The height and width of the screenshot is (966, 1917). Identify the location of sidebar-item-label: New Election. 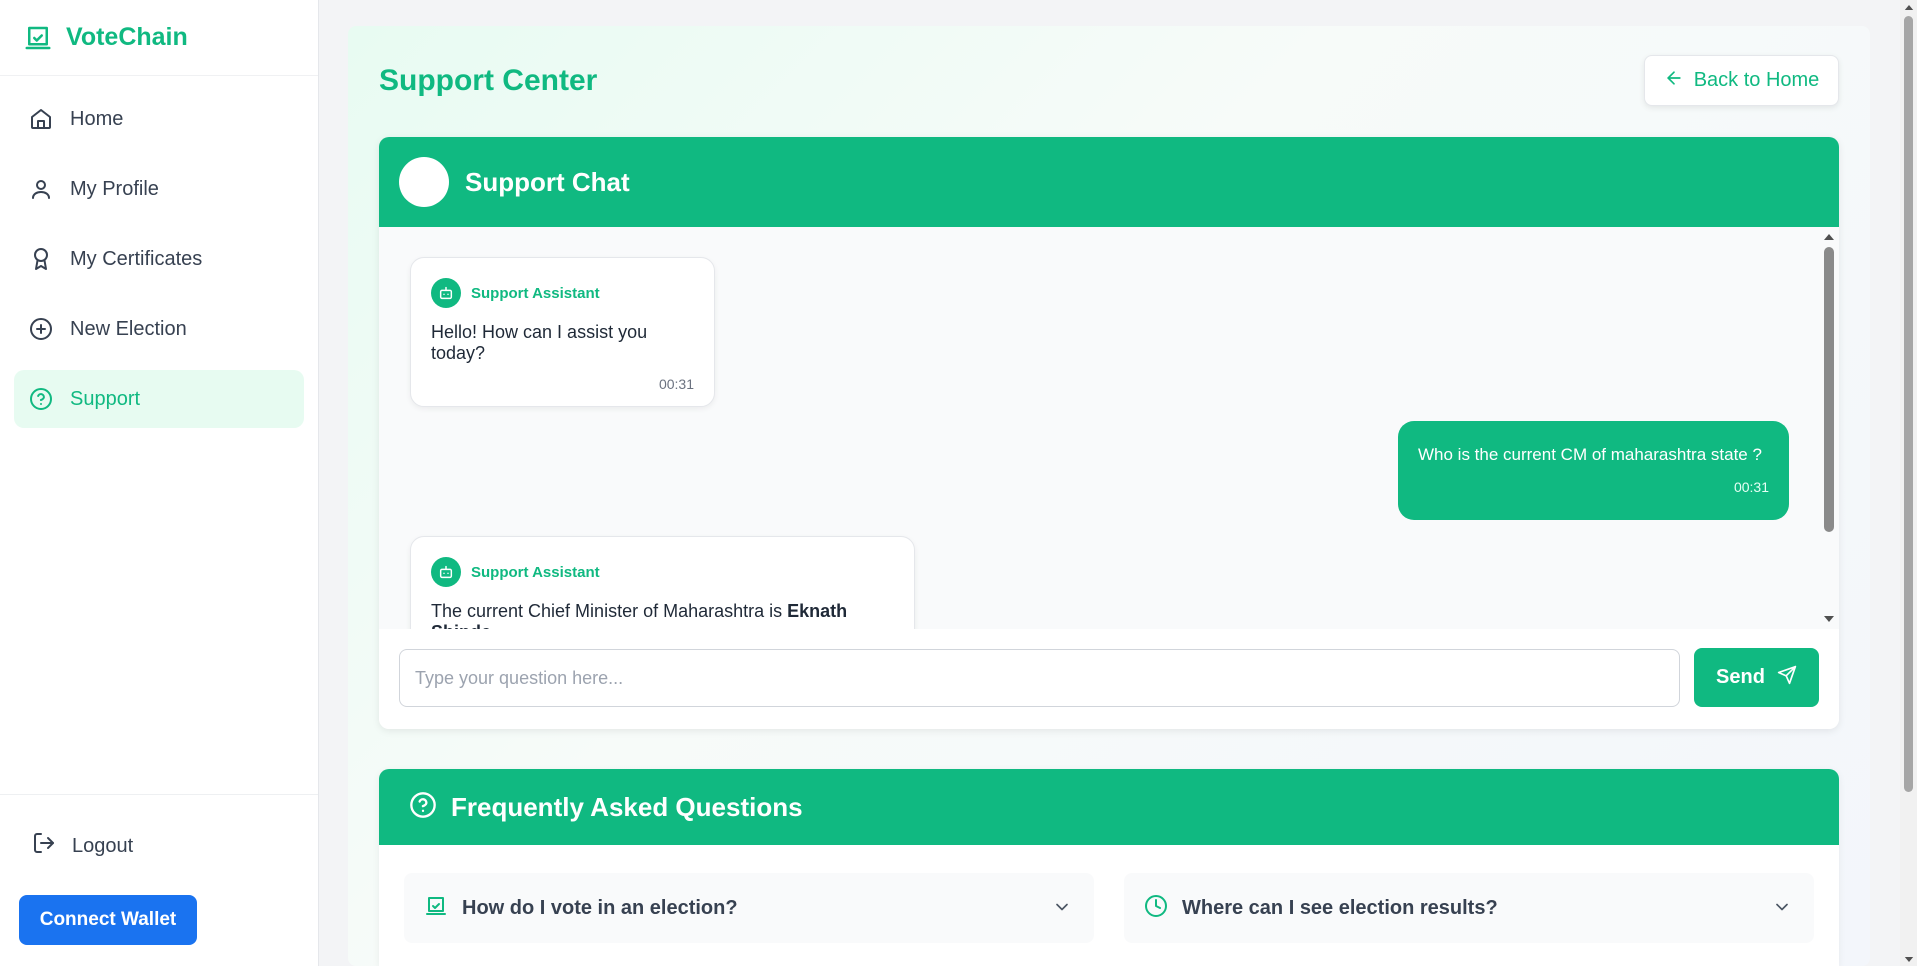
(128, 328).